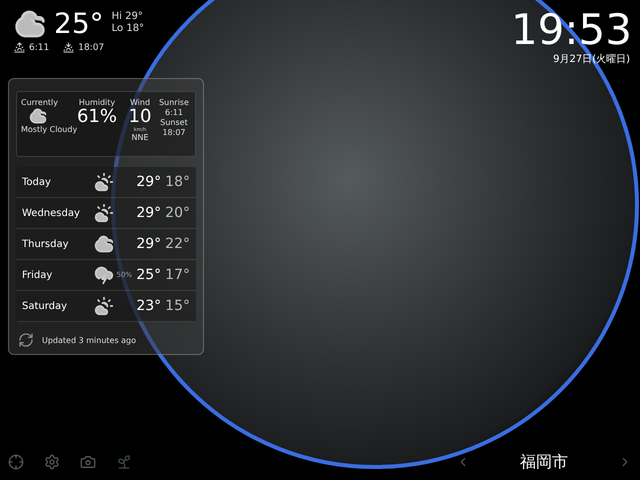  What do you see at coordinates (174, 122) in the screenshot?
I see `sunset-label: Sunset` at bounding box center [174, 122].